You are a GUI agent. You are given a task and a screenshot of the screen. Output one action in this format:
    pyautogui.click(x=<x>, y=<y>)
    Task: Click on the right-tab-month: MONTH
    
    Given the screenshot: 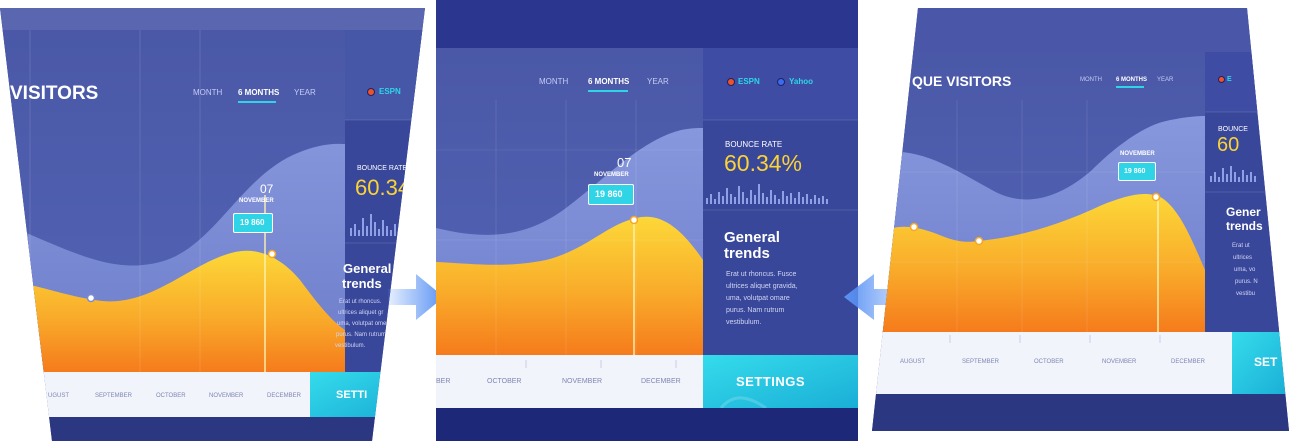 What is the action you would take?
    pyautogui.click(x=1091, y=80)
    